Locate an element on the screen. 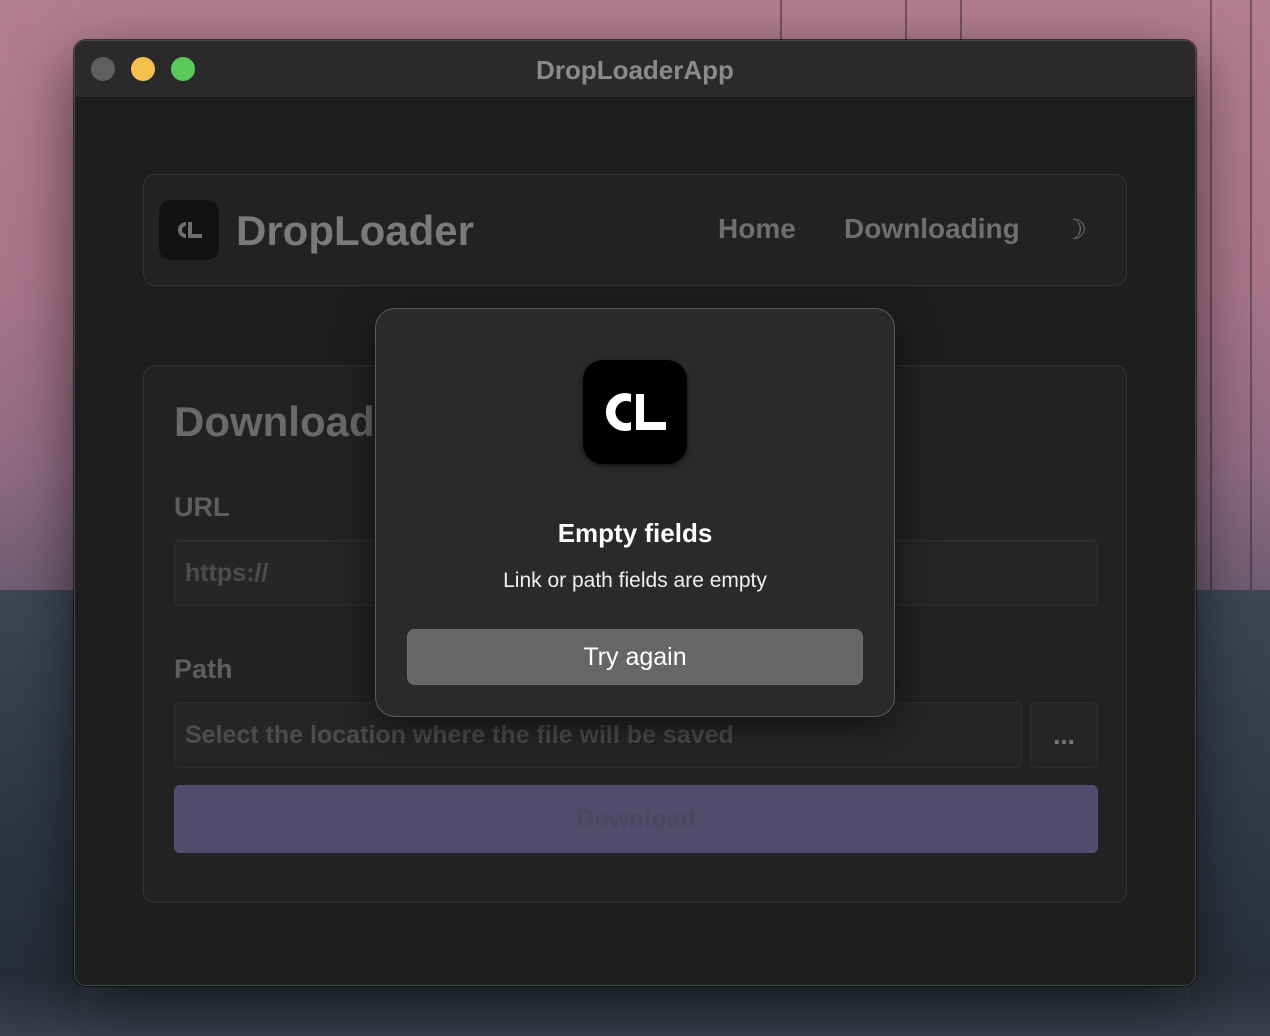 The image size is (1270, 1036). header-bar: DropLoader Home Downloading ☽ is located at coordinates (635, 230).